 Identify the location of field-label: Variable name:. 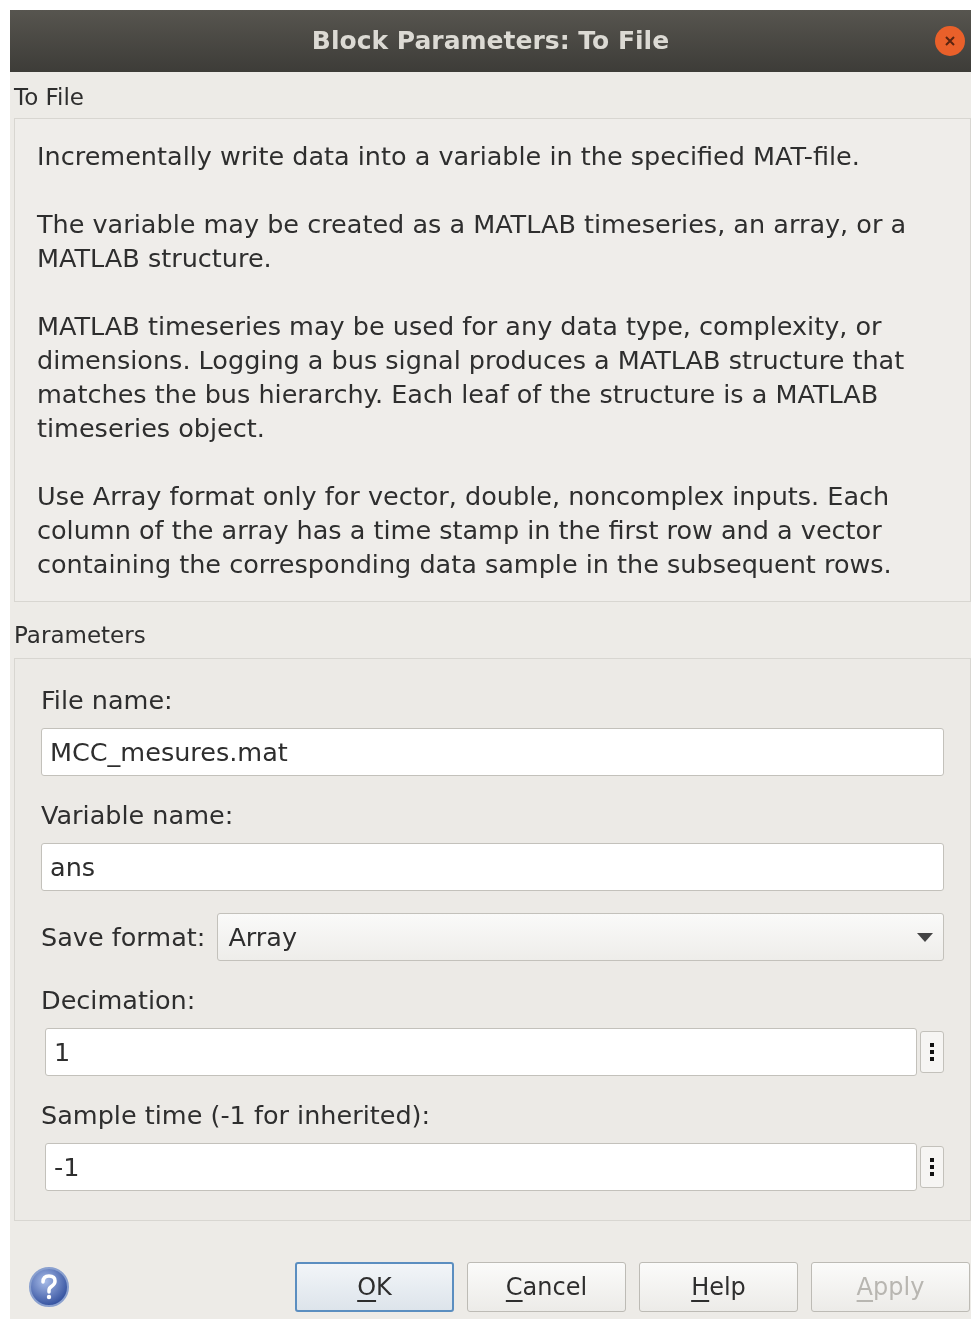
(138, 815).